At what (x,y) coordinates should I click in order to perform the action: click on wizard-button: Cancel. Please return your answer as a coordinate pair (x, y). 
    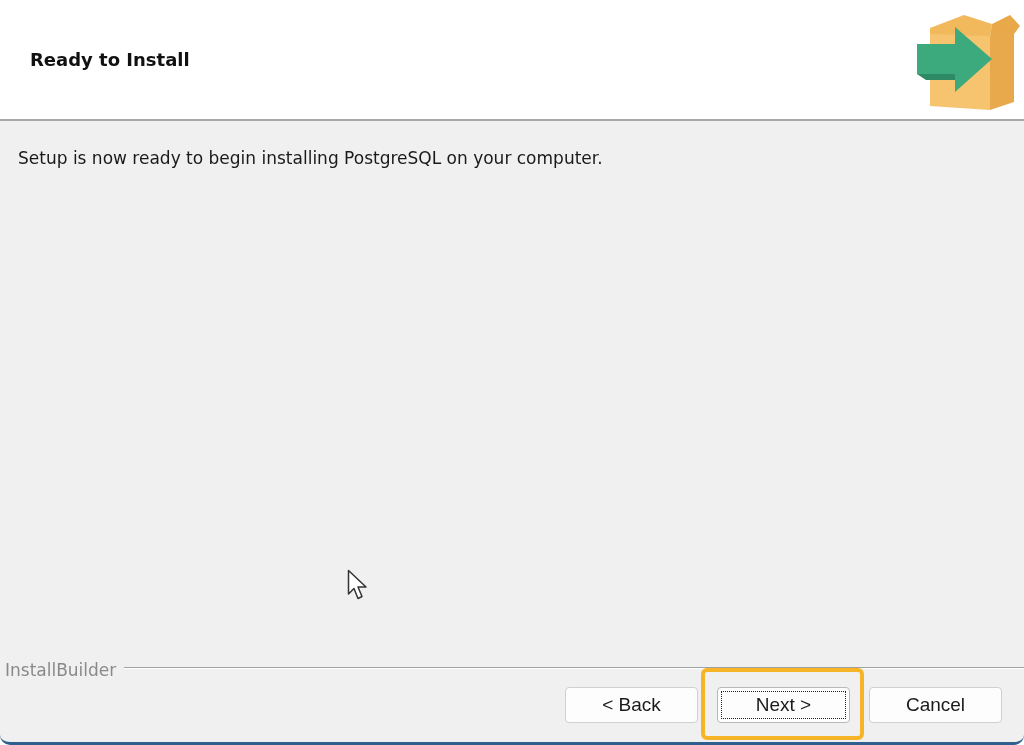
    Looking at the image, I should click on (935, 705).